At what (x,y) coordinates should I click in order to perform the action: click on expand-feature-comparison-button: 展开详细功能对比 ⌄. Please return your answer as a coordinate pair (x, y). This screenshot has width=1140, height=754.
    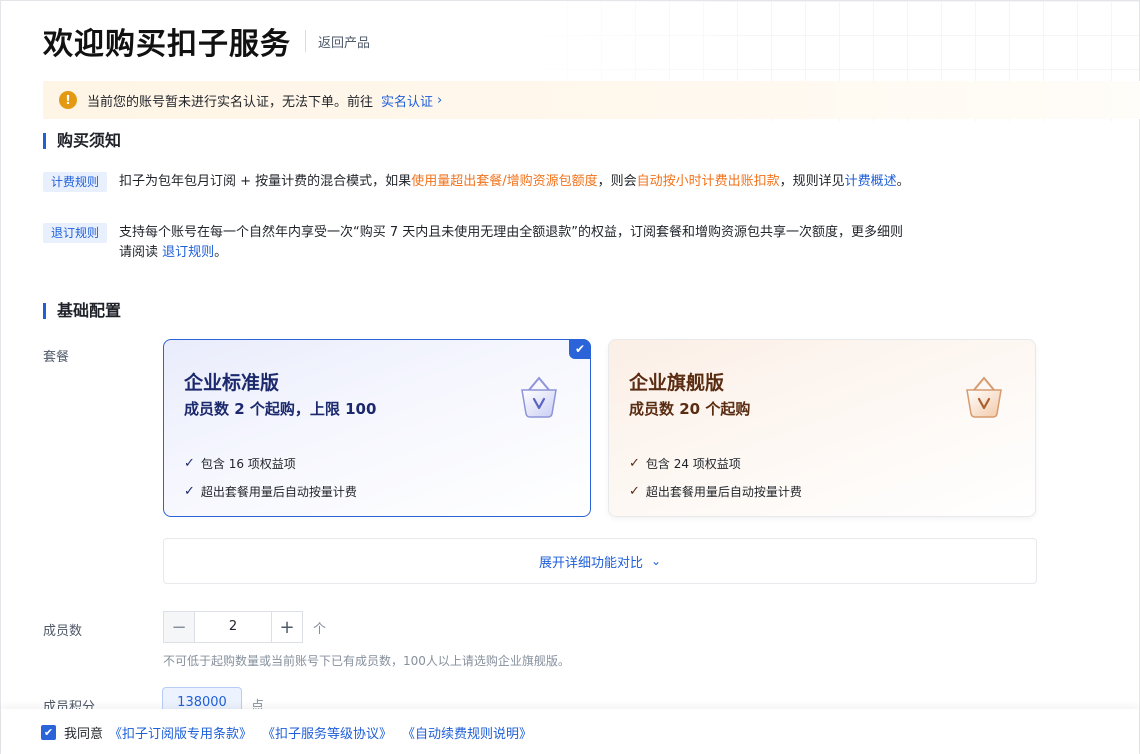
    Looking at the image, I should click on (600, 561).